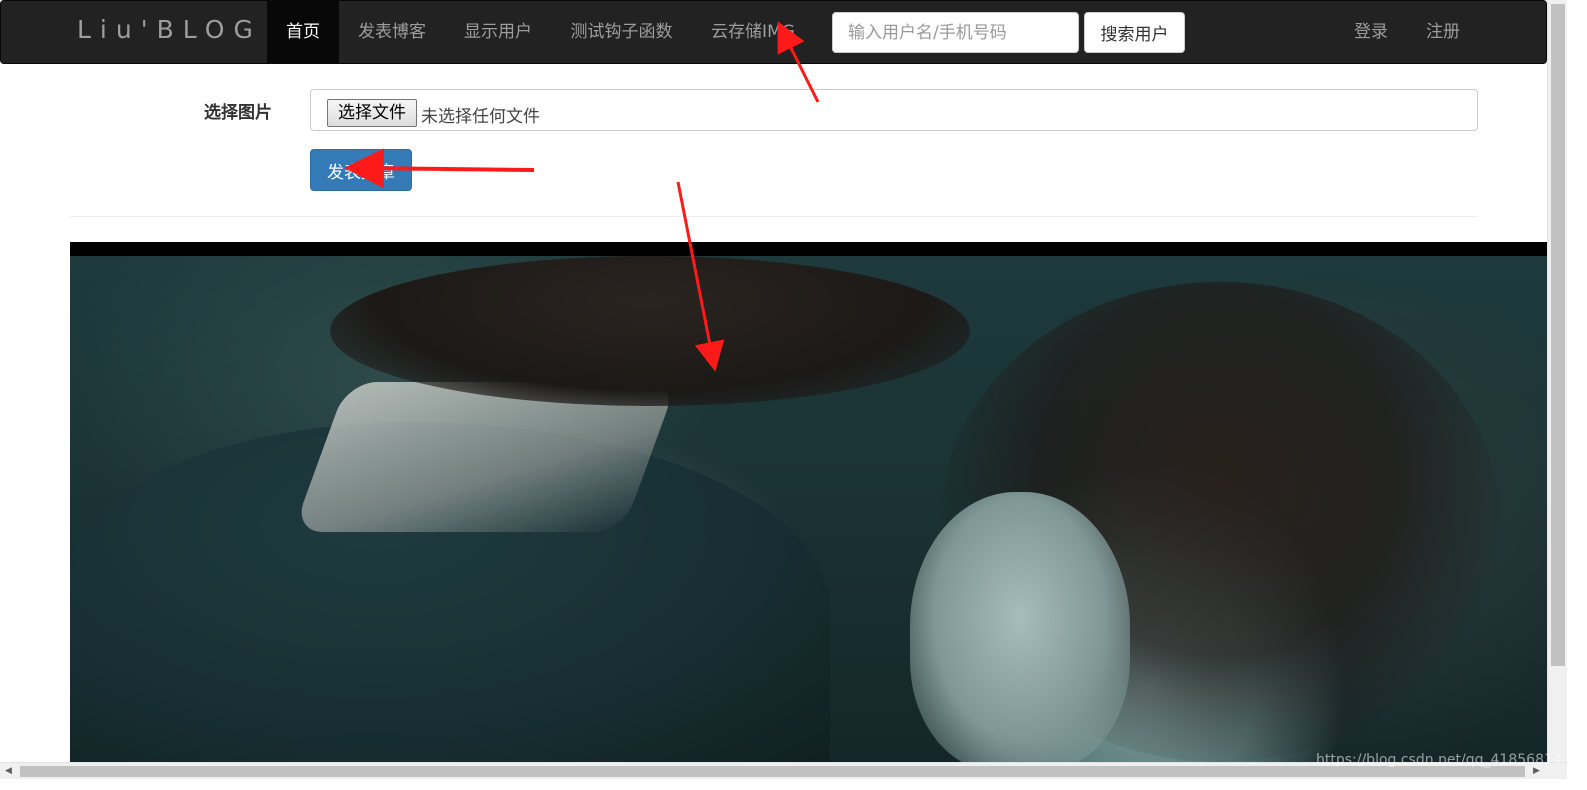 The height and width of the screenshot is (790, 1587). Describe the element at coordinates (1371, 32) in the screenshot. I see `nav-link-login: 登录` at that location.